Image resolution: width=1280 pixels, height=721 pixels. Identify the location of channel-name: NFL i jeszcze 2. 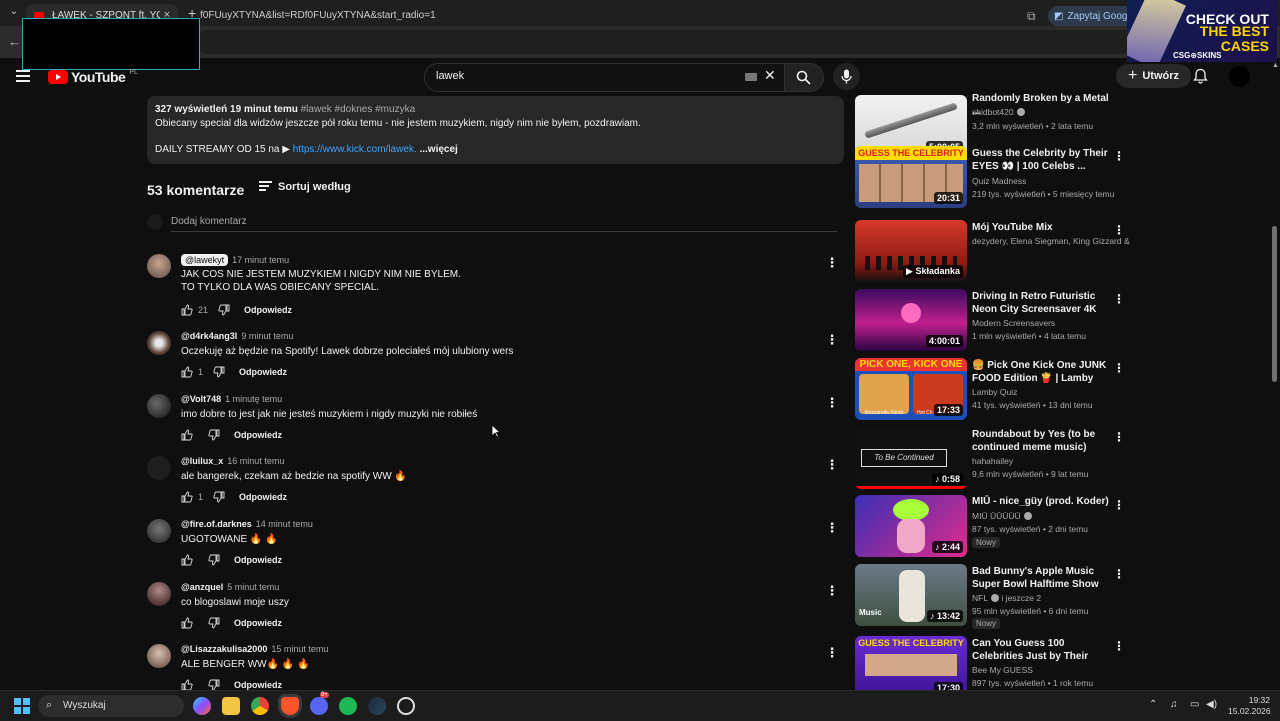
(1052, 598).